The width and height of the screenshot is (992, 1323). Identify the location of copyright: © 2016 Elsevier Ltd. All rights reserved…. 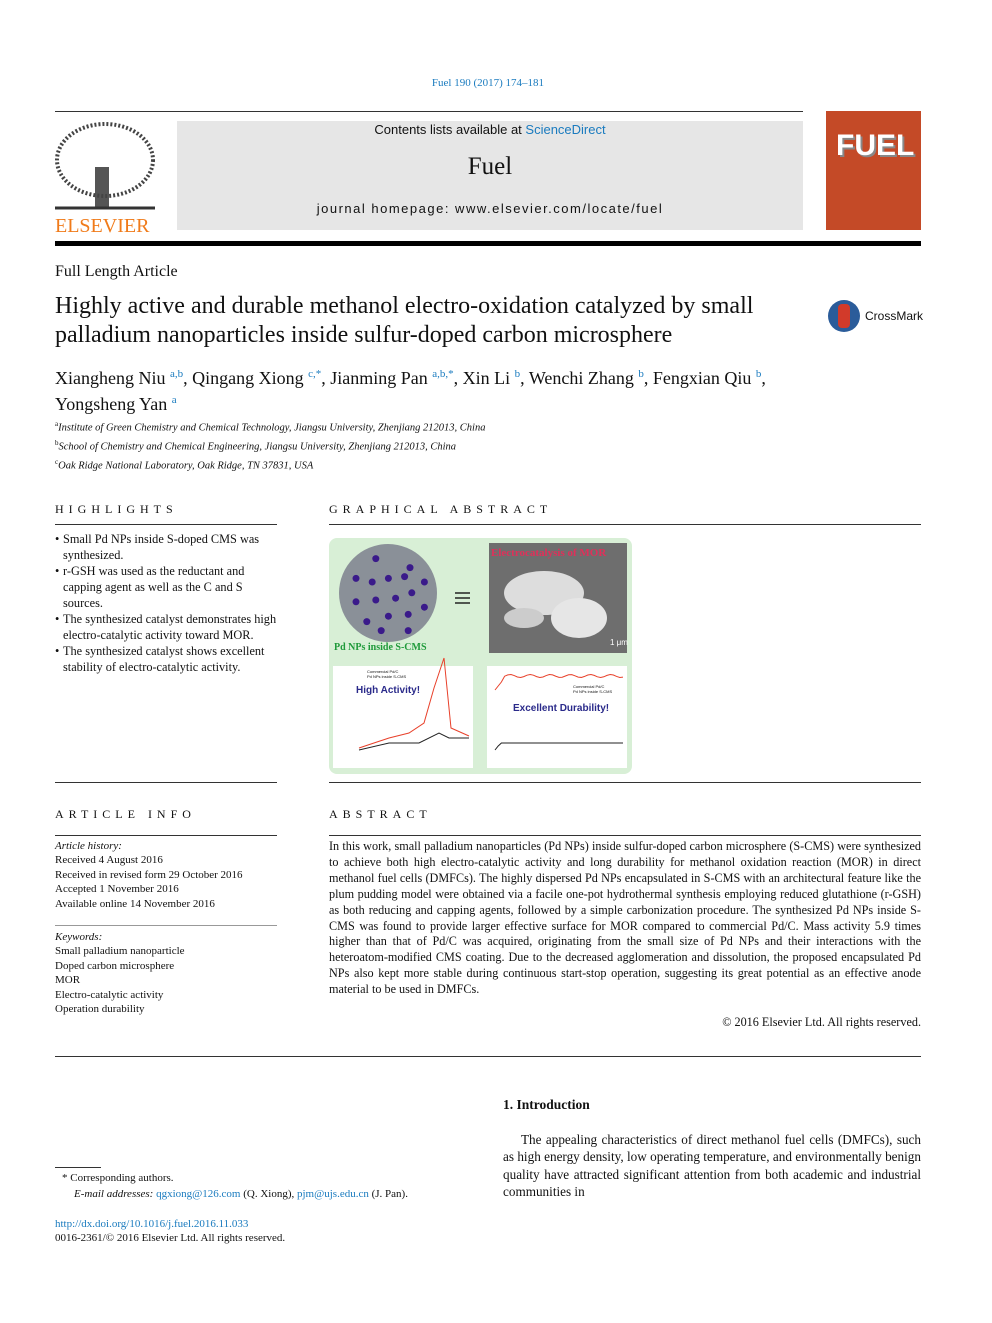
(821, 1022).